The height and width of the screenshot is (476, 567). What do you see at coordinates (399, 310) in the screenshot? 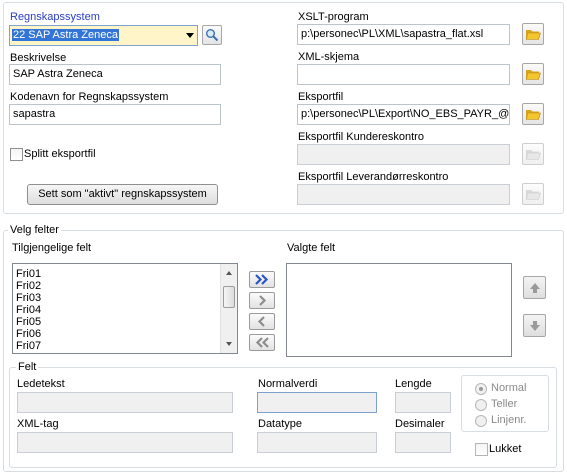
I see `selected-fields-list` at bounding box center [399, 310].